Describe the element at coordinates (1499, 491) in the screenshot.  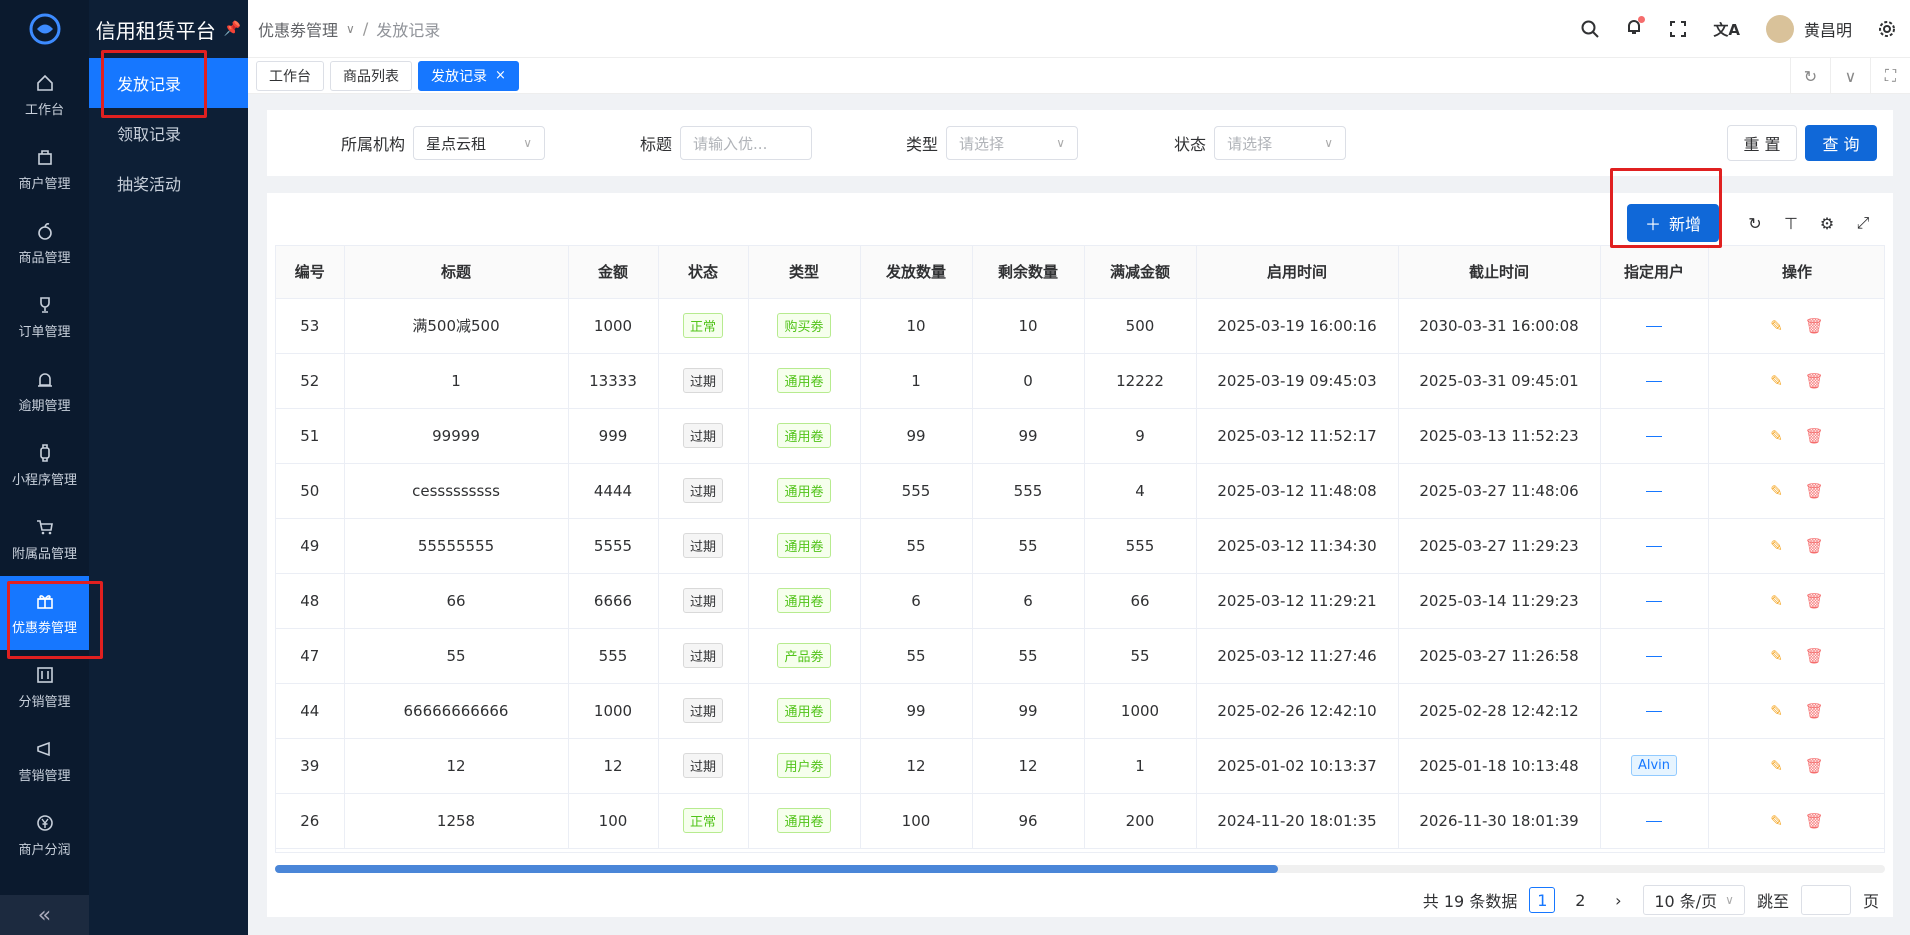
I see `cell-end: 2025-03-27 11:48:06` at that location.